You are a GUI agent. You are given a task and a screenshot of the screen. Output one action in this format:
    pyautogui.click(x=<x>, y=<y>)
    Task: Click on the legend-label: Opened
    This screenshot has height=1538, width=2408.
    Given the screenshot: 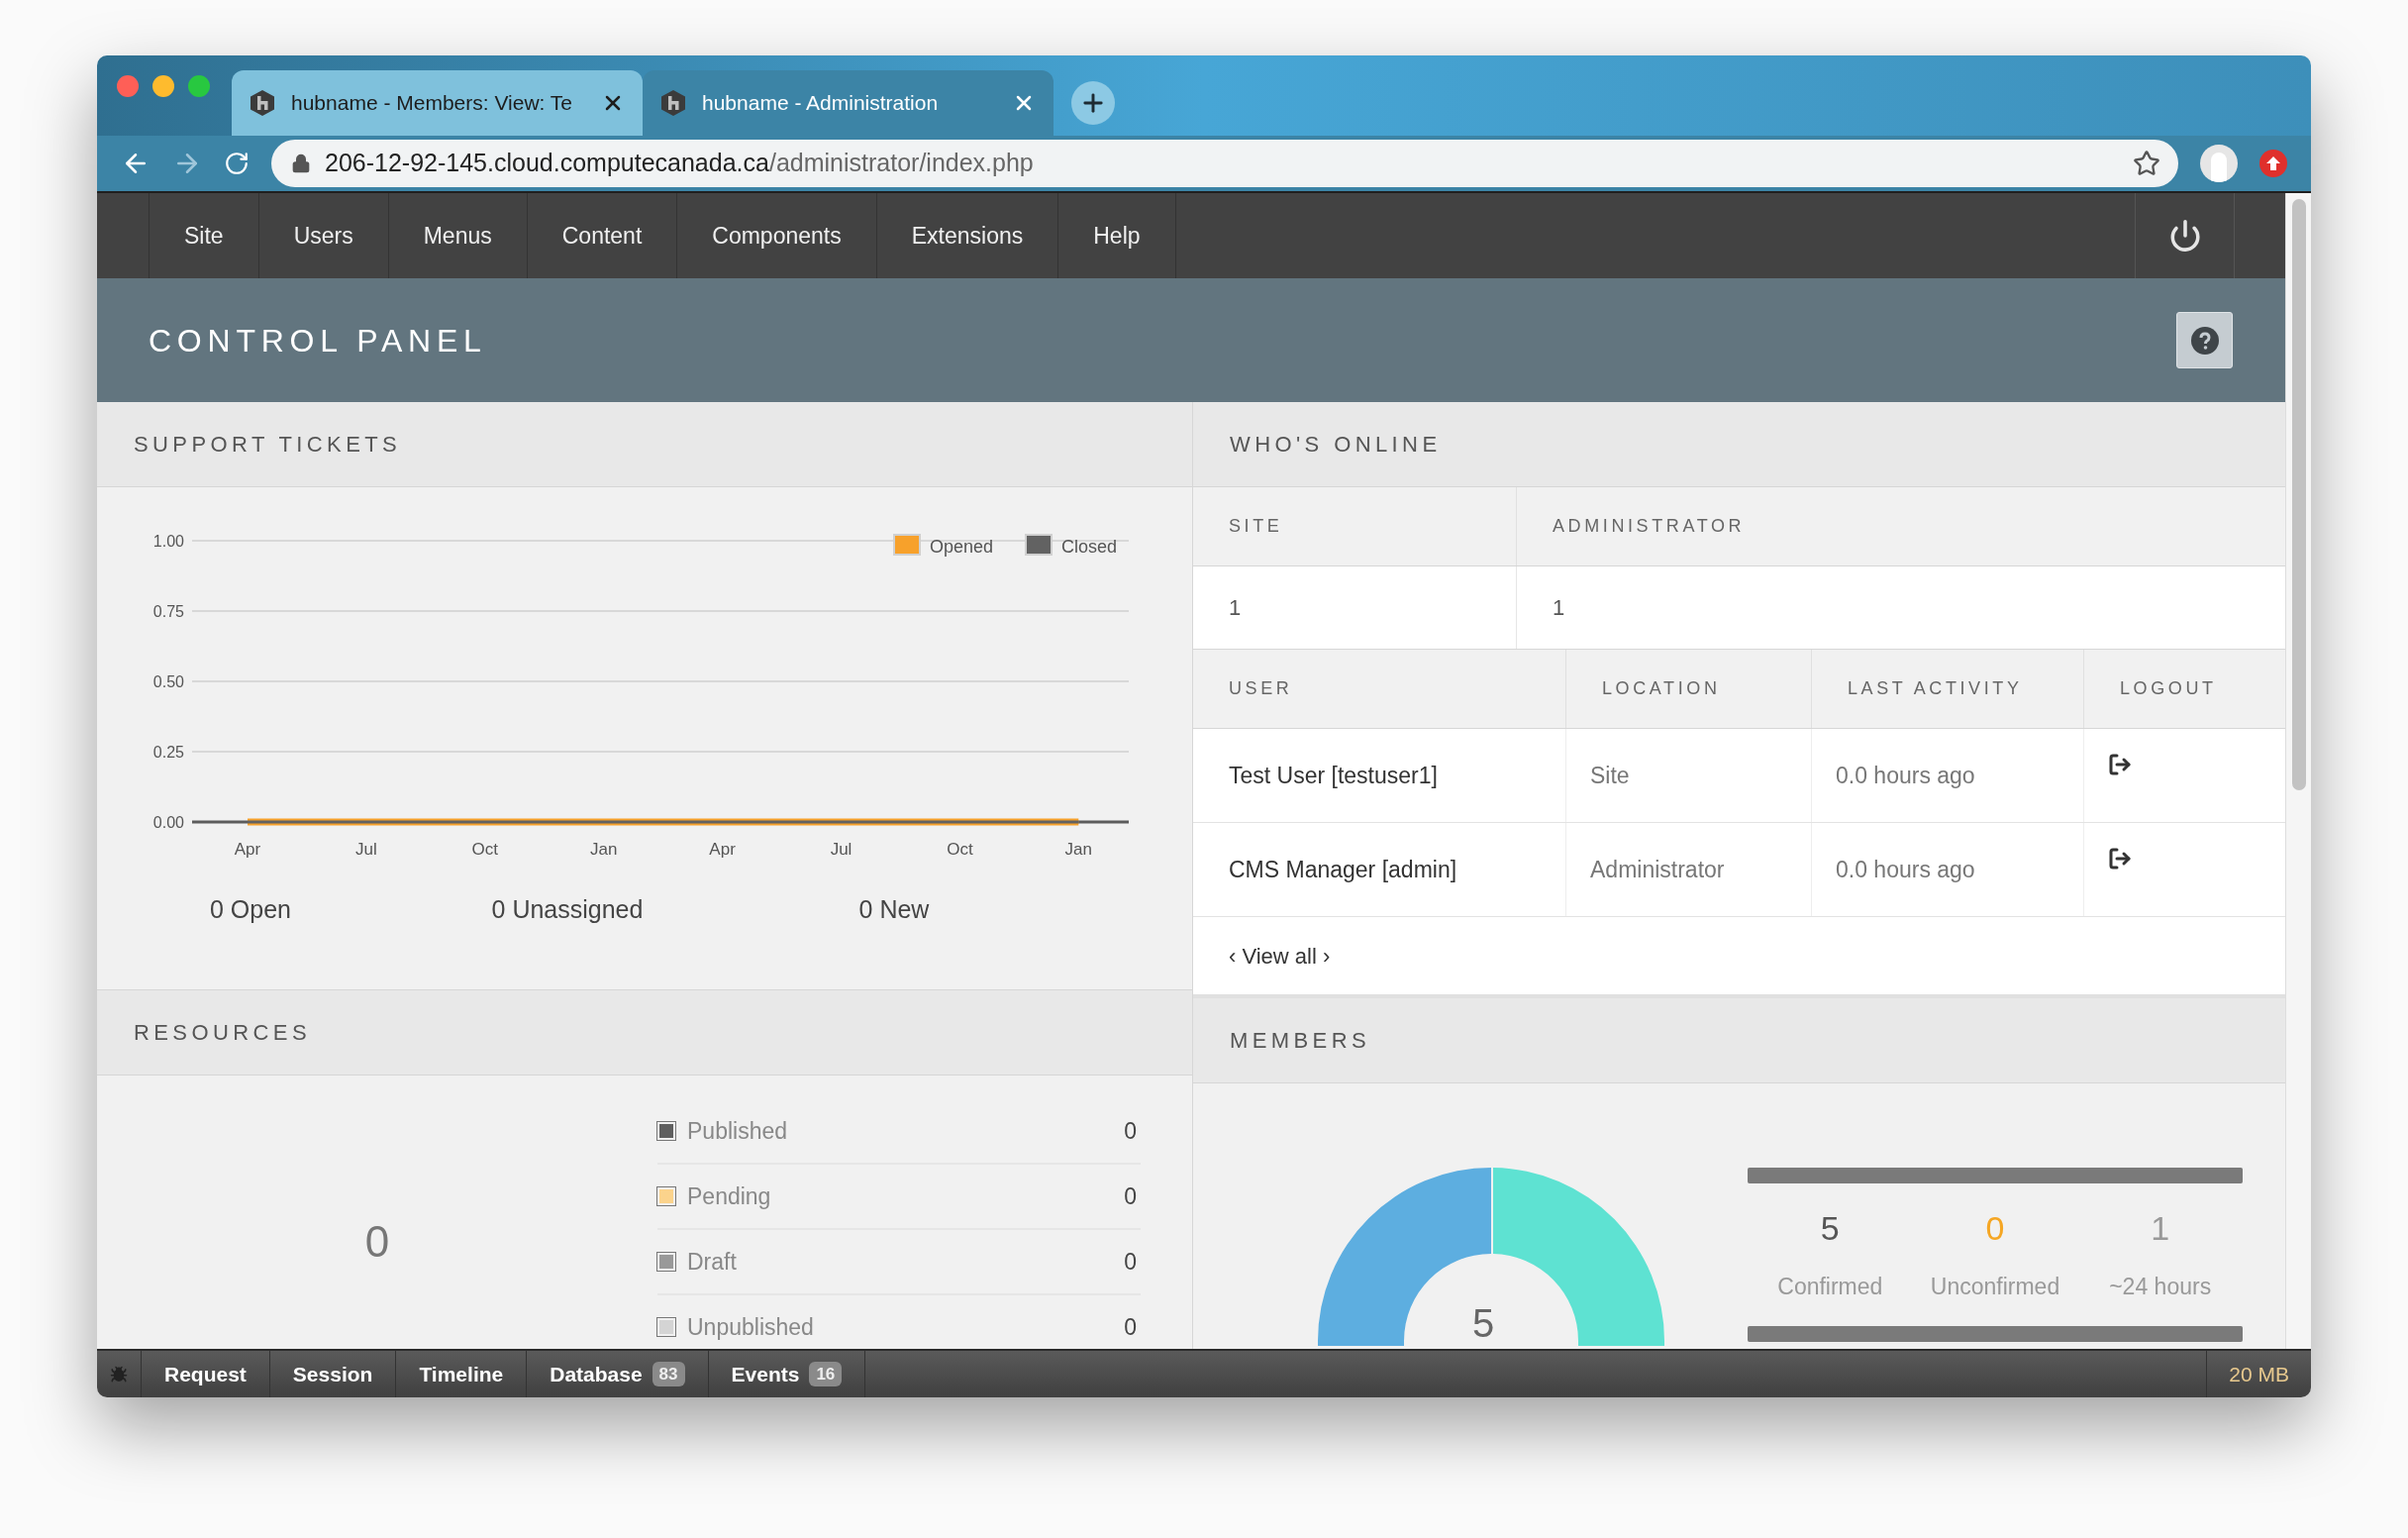 What is the action you would take?
    pyautogui.click(x=962, y=547)
    